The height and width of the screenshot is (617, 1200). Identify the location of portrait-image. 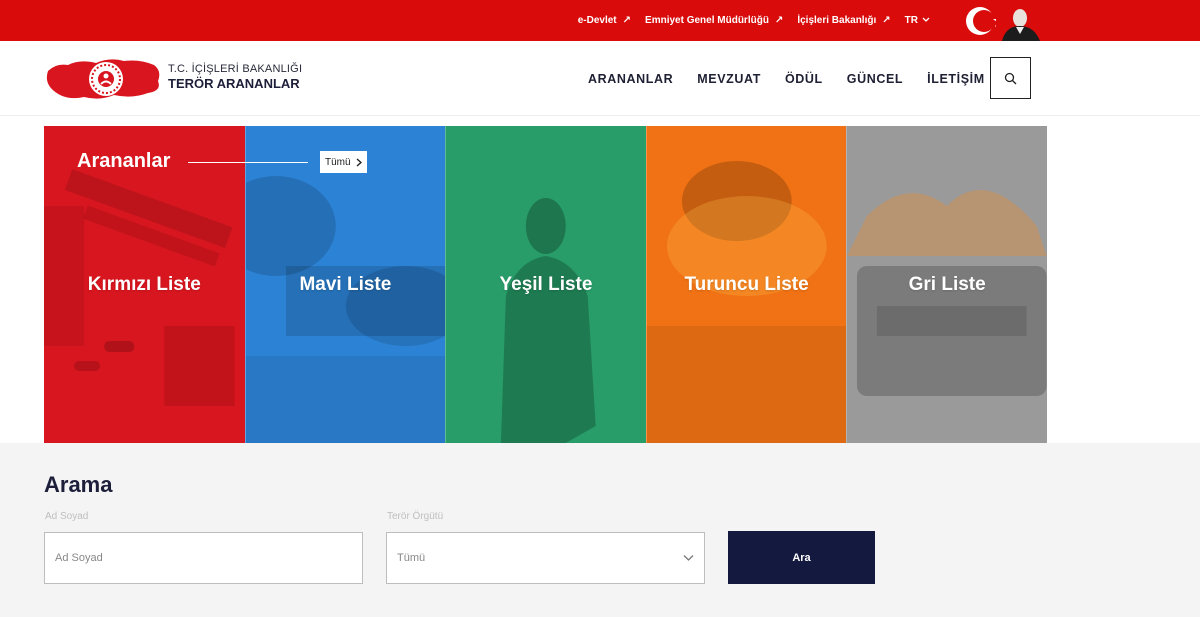
(1020, 22).